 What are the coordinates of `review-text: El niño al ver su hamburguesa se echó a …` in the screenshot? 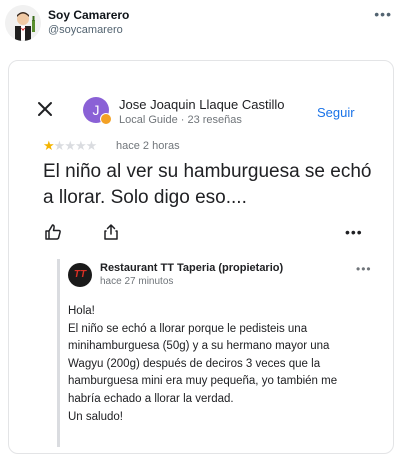 It's located at (207, 184).